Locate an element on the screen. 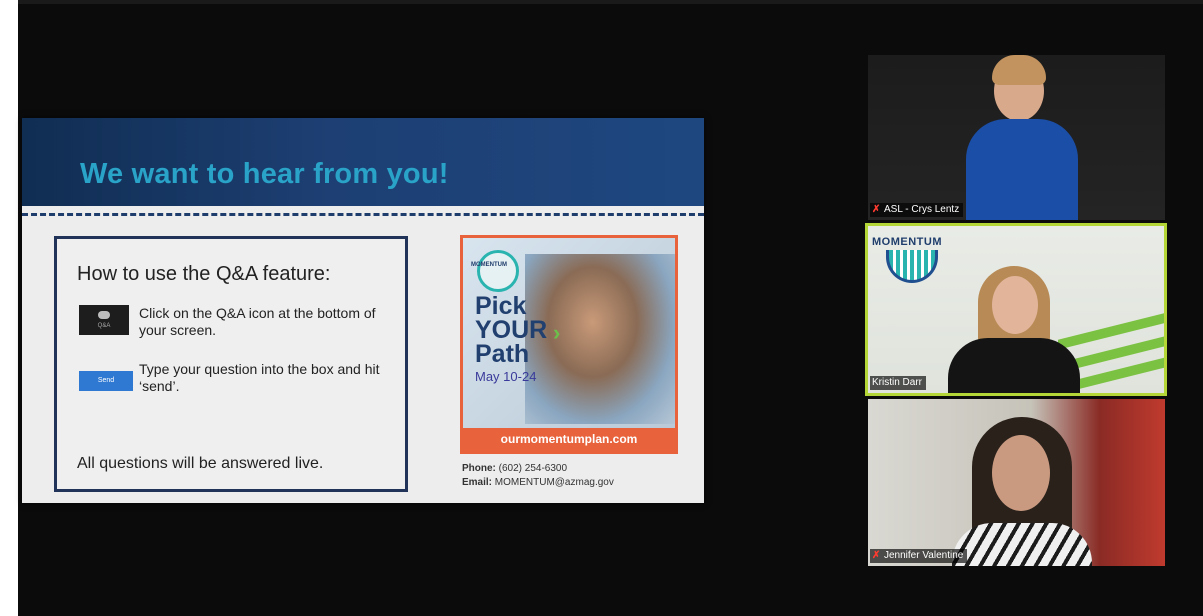 The width and height of the screenshot is (1203, 616). top-edge is located at coordinates (610, 2).